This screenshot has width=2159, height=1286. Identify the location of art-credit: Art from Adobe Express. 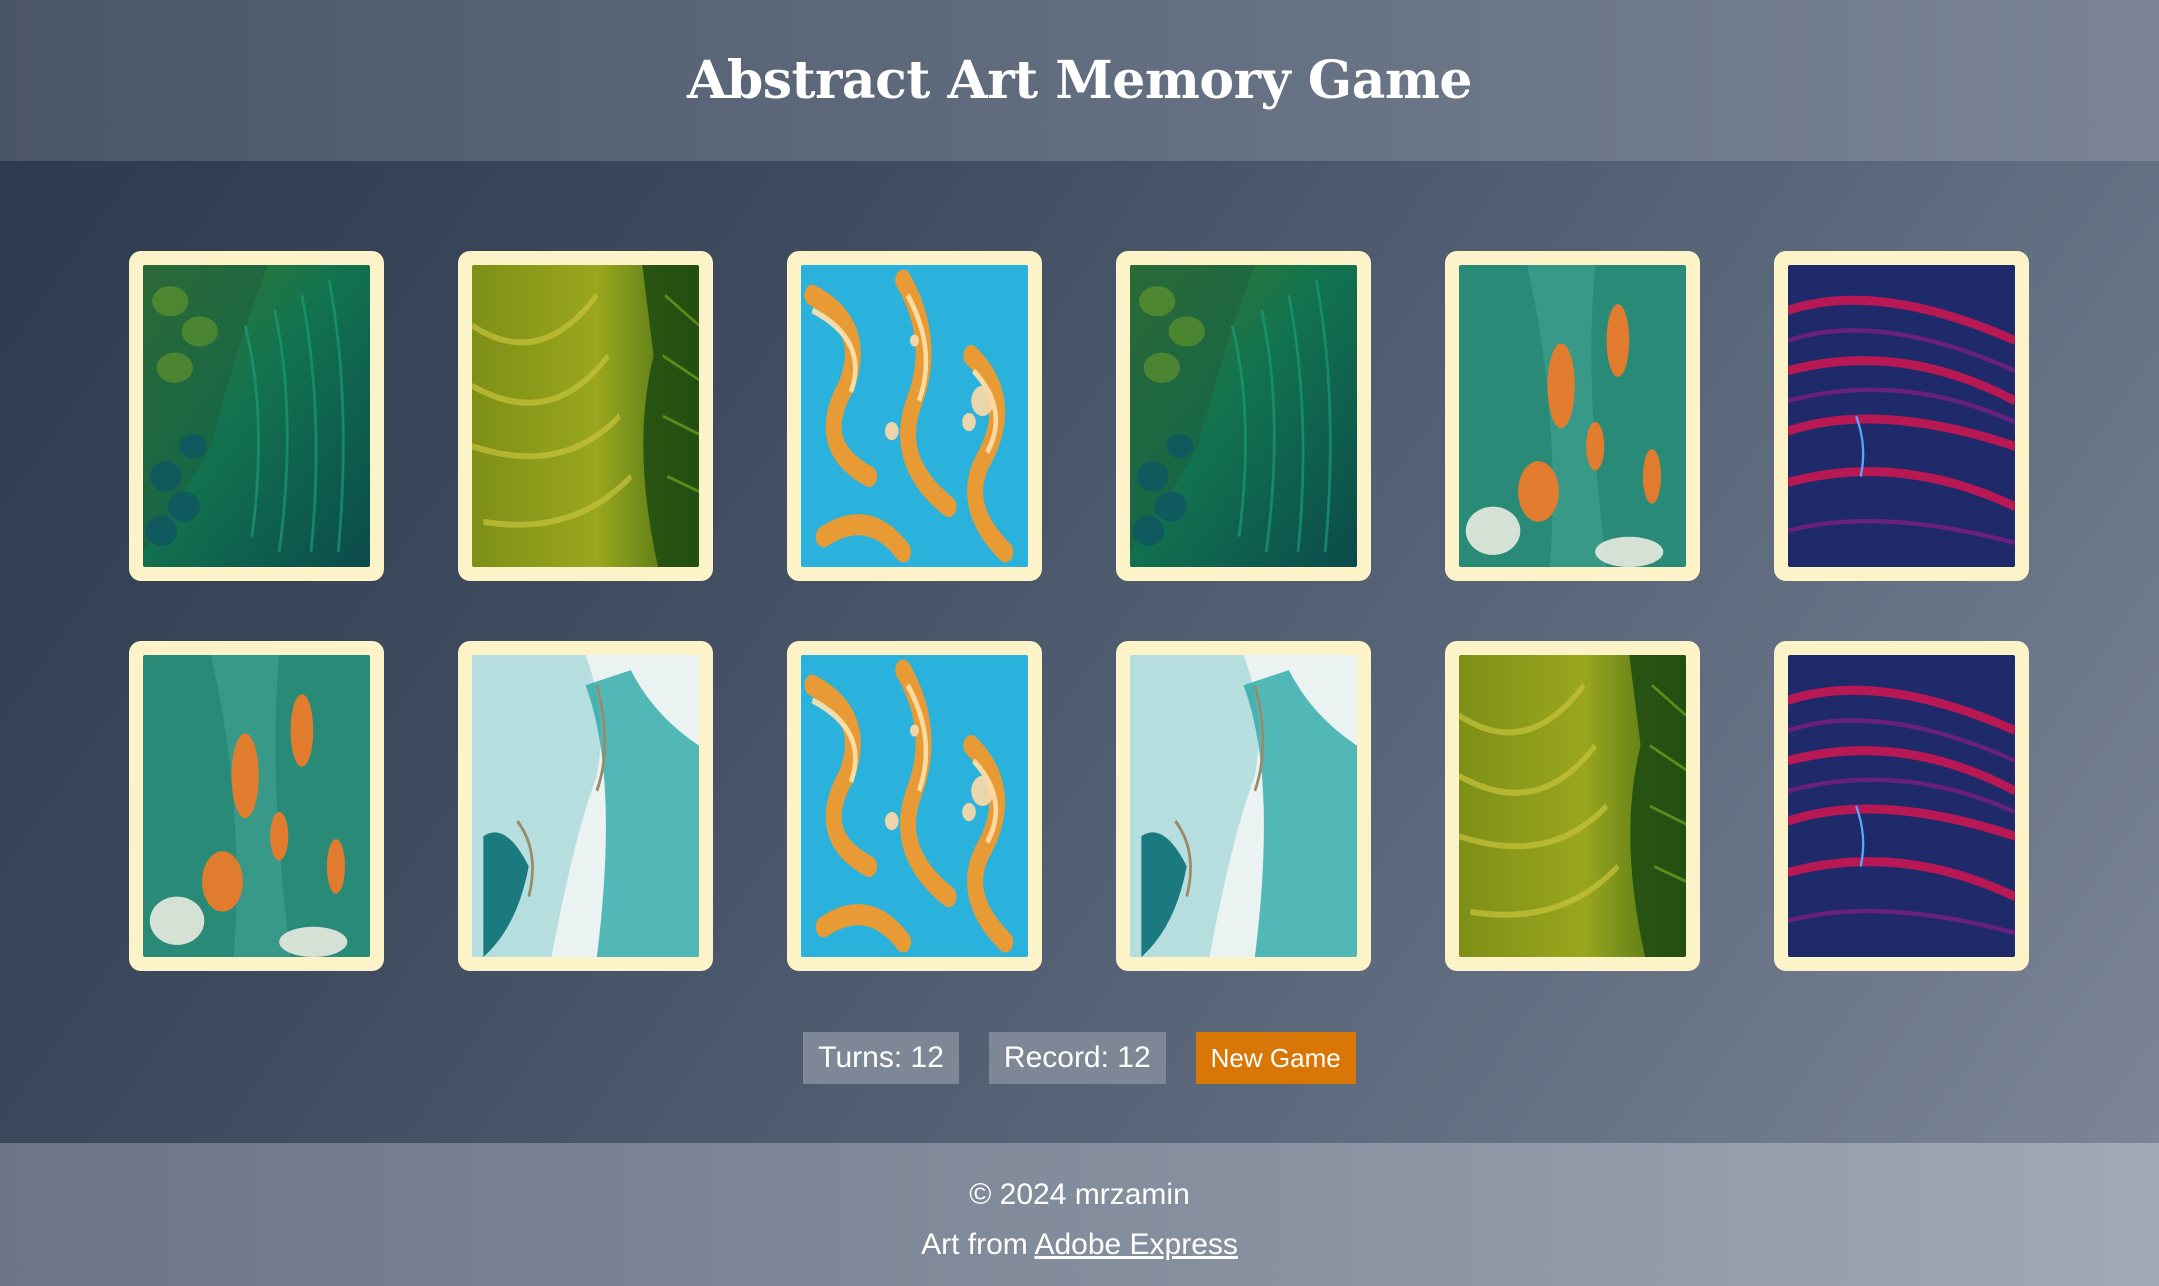
(1079, 1245).